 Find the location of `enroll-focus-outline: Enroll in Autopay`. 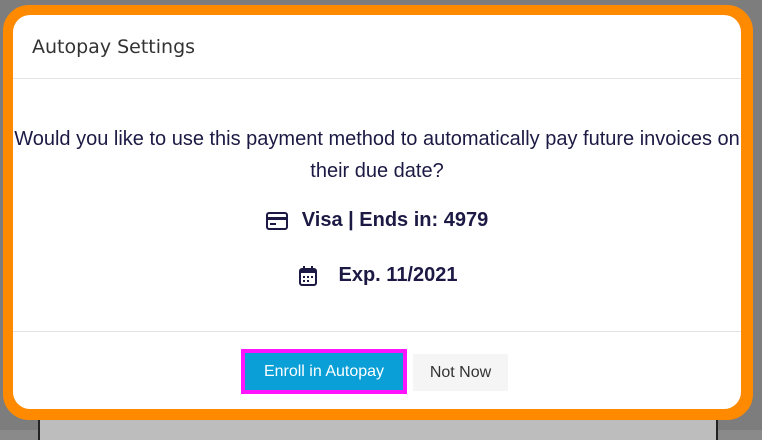

enroll-focus-outline: Enroll in Autopay is located at coordinates (324, 371).